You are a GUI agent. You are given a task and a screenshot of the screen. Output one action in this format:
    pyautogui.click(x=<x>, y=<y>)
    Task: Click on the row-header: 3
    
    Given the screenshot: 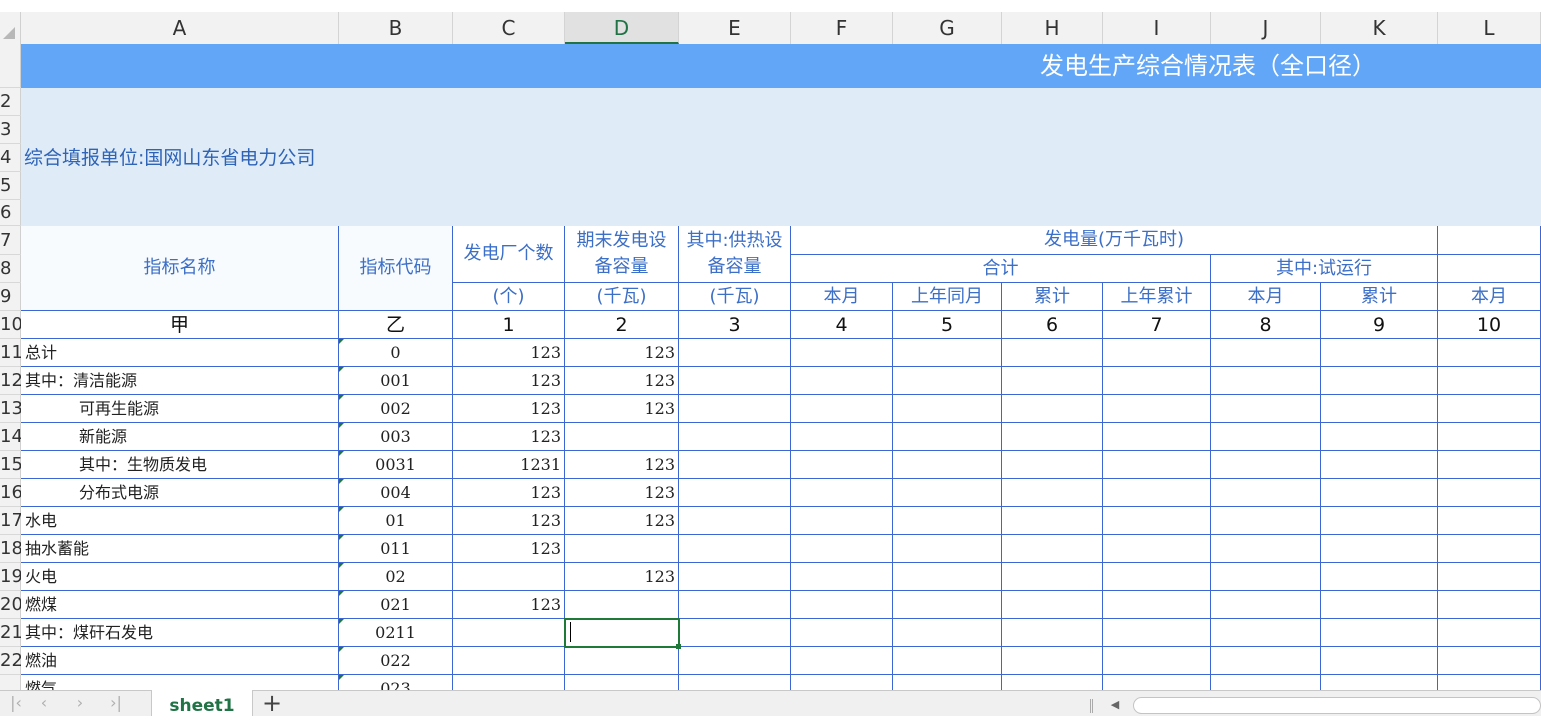 What is the action you would take?
    pyautogui.click(x=10, y=130)
    